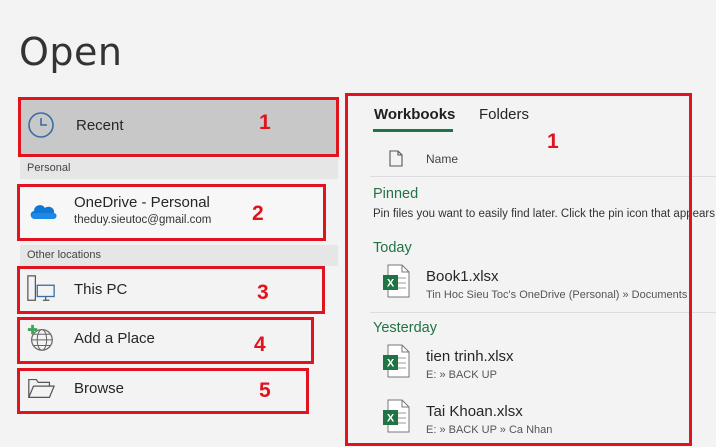 The width and height of the screenshot is (716, 447). What do you see at coordinates (405, 328) in the screenshot?
I see `group-yesterday: Yesterday` at bounding box center [405, 328].